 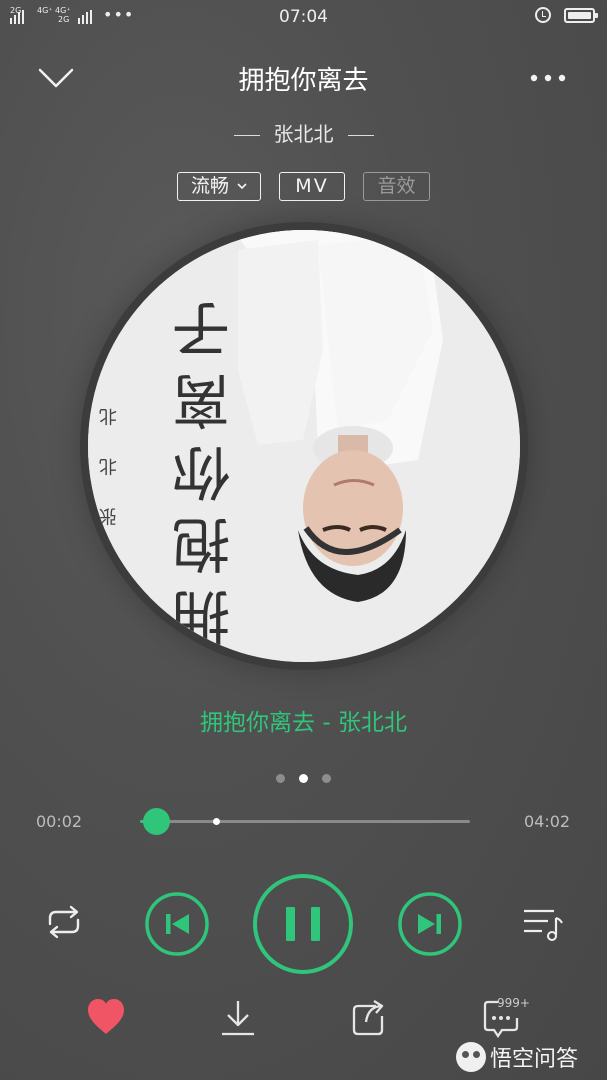 I want to click on playlist-button, so click(x=543, y=924).